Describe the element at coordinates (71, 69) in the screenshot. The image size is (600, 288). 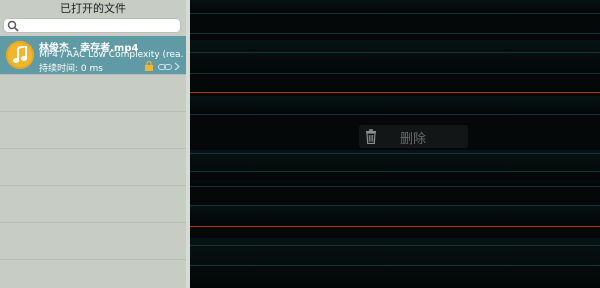
I see `file-duration: 持续时间: 0 ms` at that location.